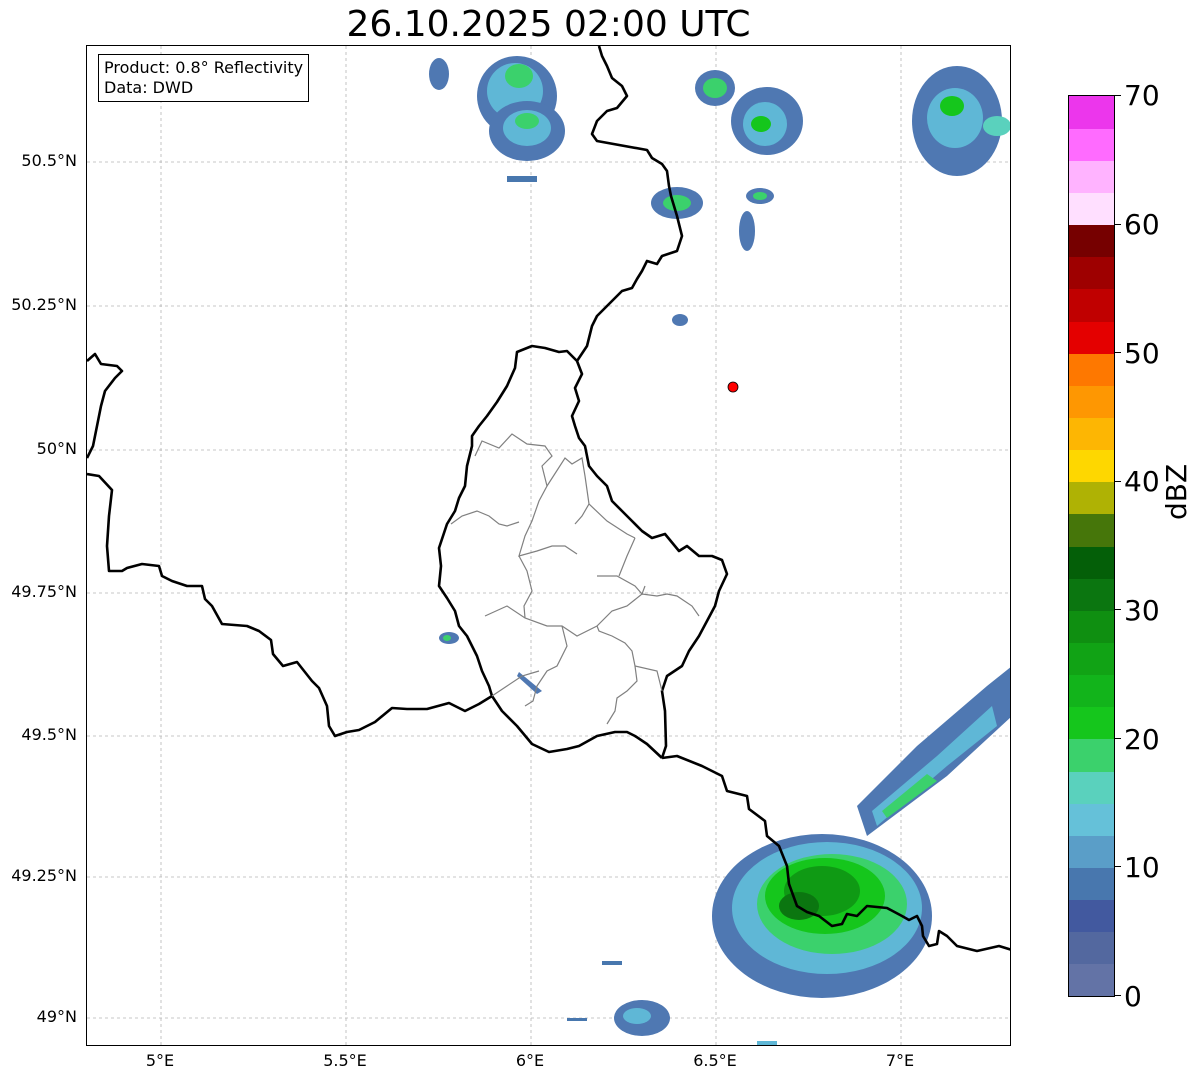 The width and height of the screenshot is (1202, 1081). Describe the element at coordinates (575, 579) in the screenshot. I see `admin-boundaries` at that location.